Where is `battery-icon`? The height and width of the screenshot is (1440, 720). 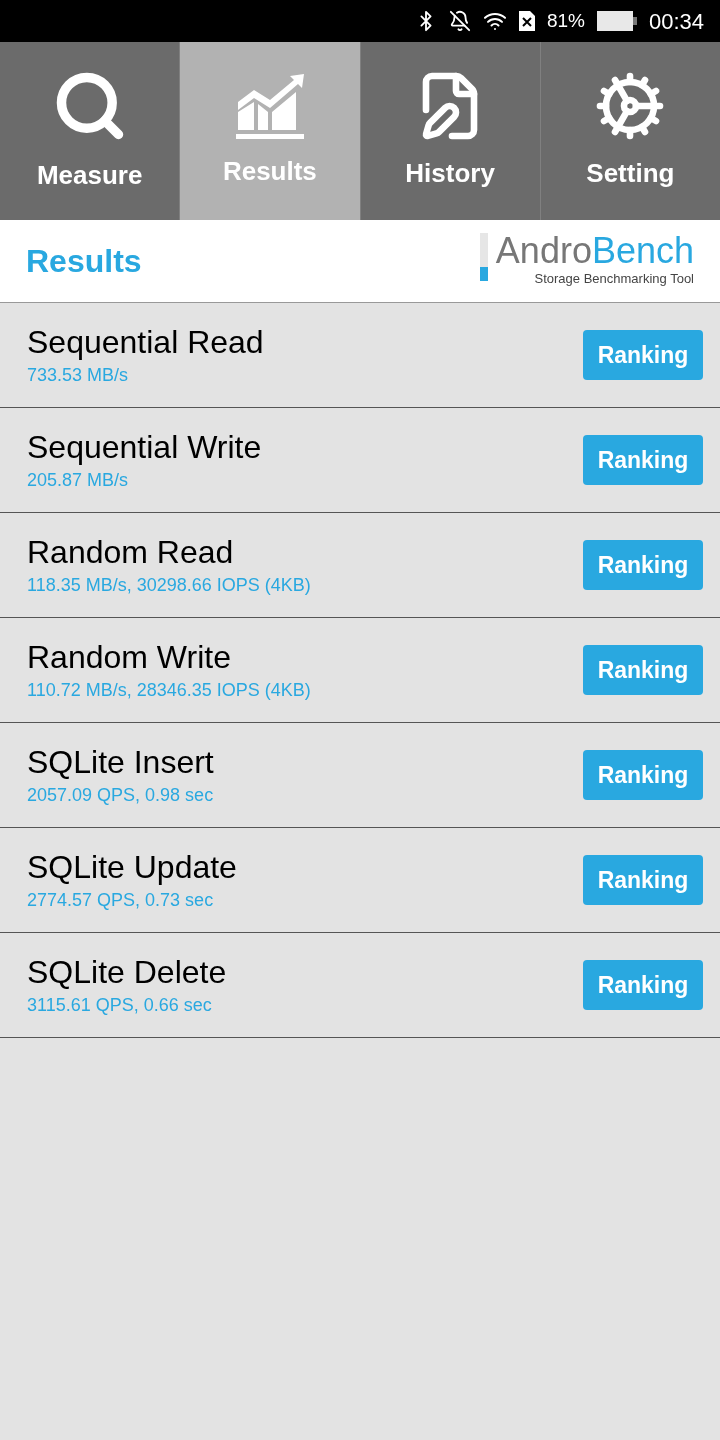 battery-icon is located at coordinates (616, 21).